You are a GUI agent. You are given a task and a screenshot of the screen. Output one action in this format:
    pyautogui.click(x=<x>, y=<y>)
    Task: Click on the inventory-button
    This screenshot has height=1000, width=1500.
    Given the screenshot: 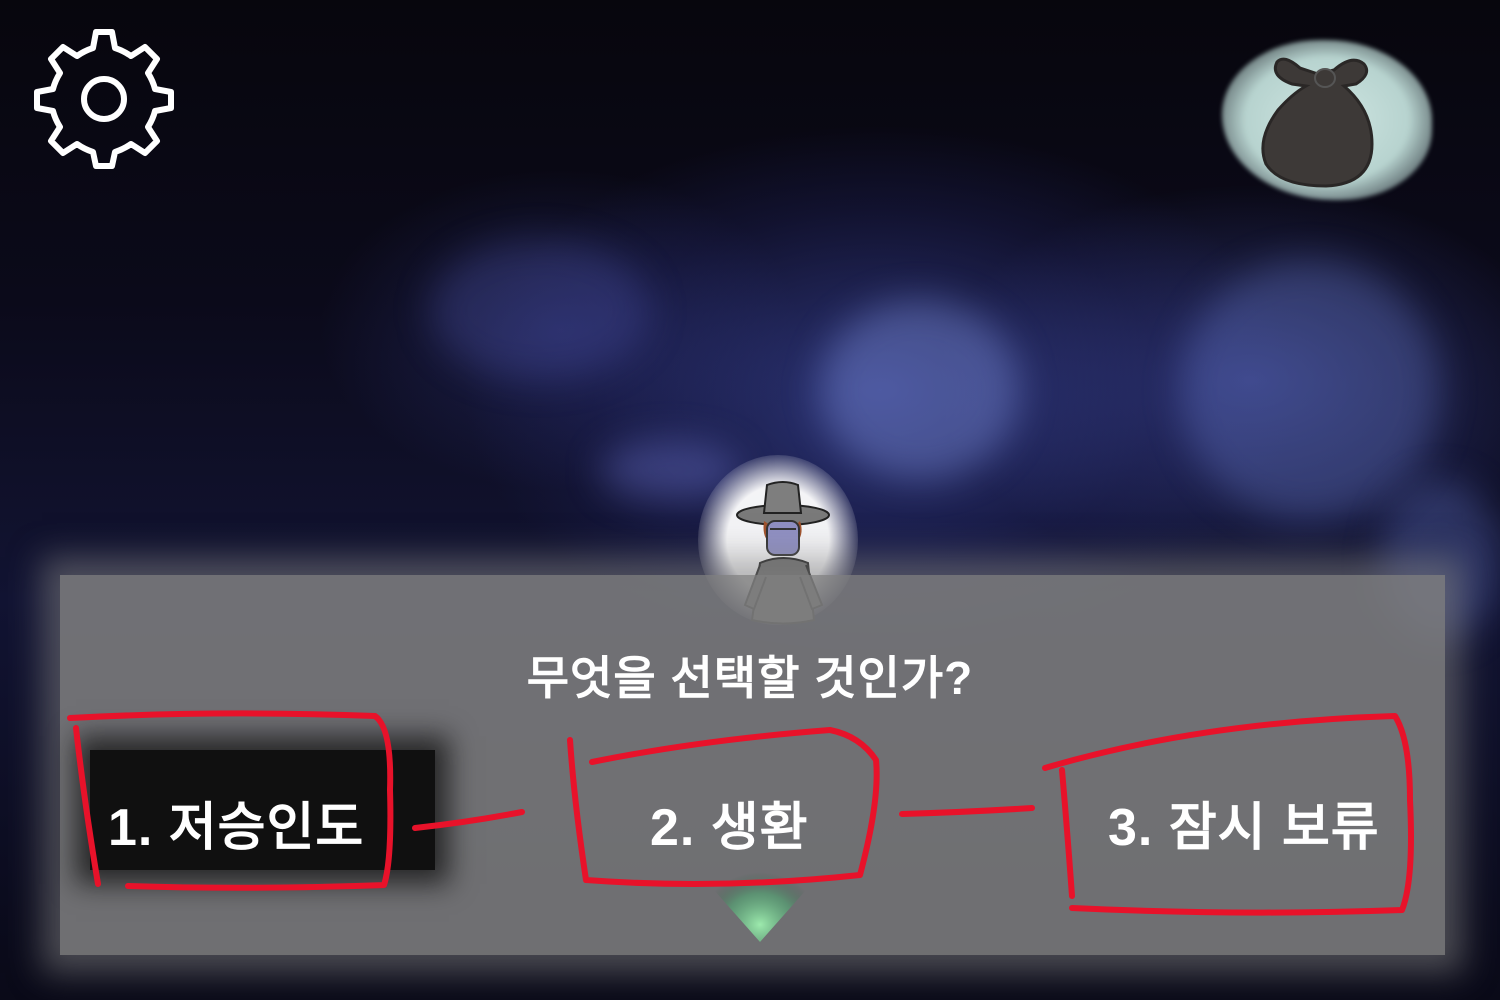 What is the action you would take?
    pyautogui.click(x=1327, y=120)
    